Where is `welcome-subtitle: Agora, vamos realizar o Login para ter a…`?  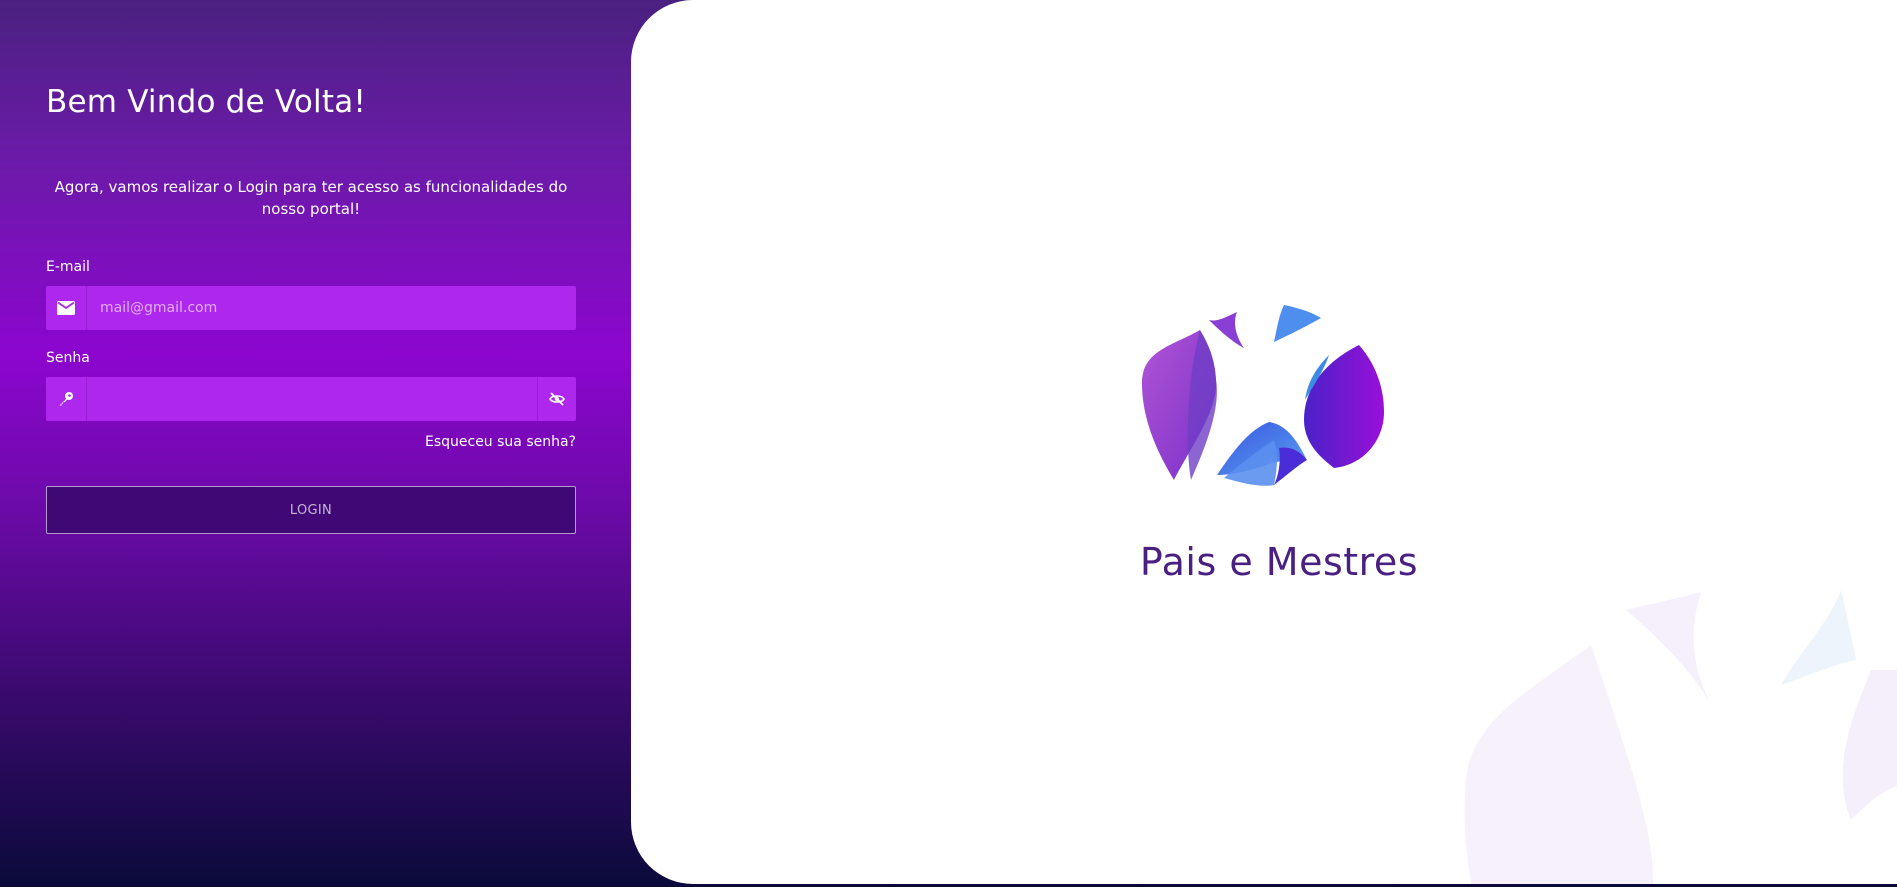 welcome-subtitle: Agora, vamos realizar o Login para ter a… is located at coordinates (311, 198).